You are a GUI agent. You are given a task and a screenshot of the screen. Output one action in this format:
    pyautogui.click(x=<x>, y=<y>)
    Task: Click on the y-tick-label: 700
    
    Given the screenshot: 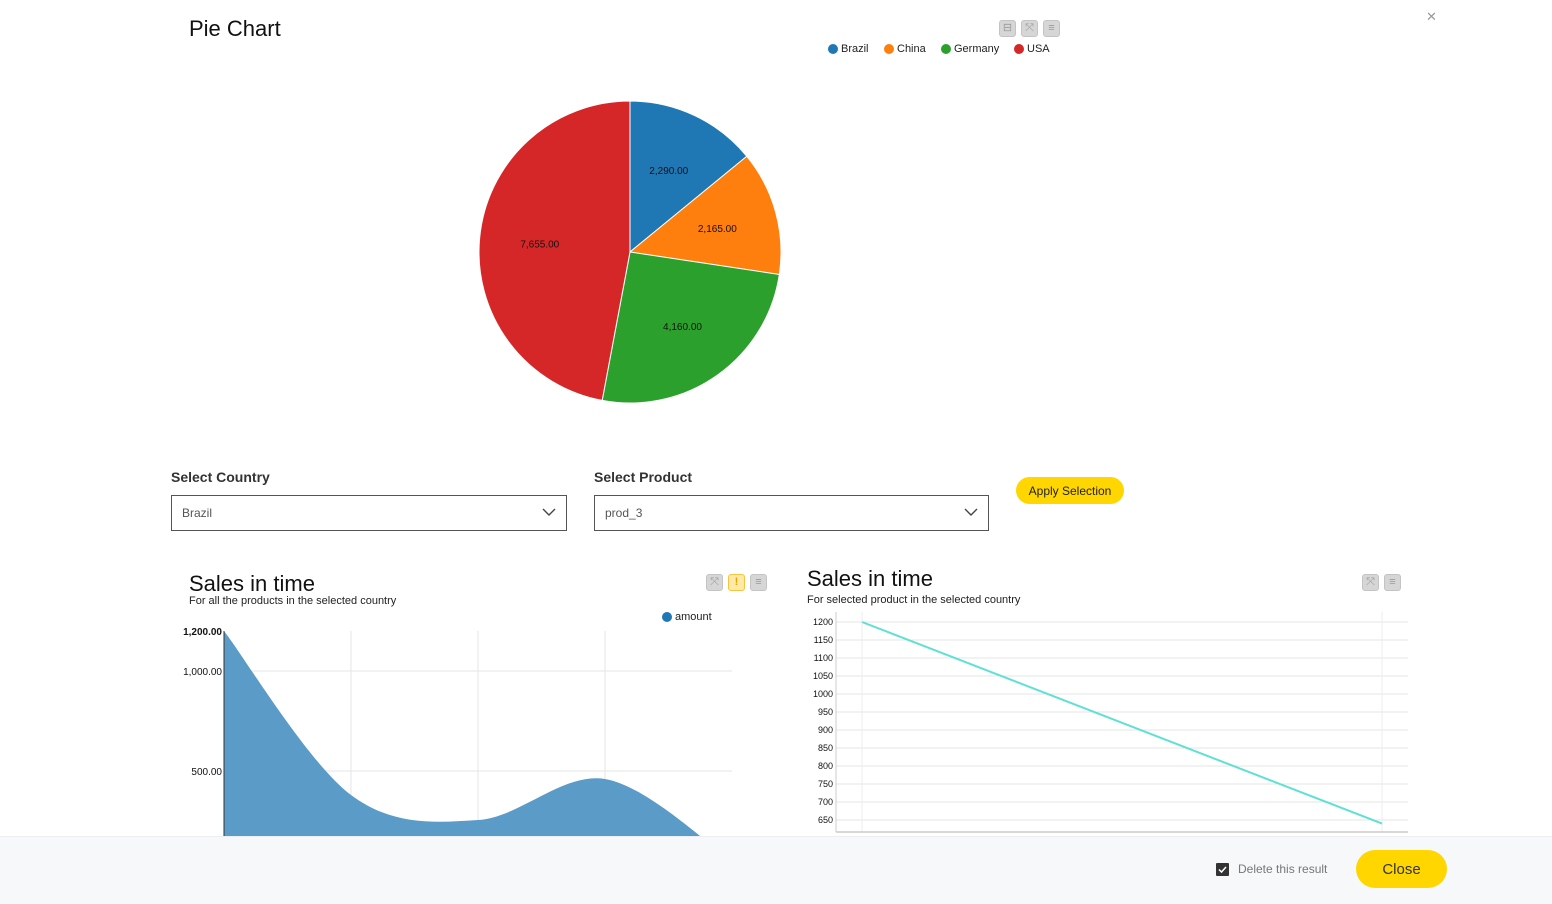 What is the action you would take?
    pyautogui.click(x=825, y=802)
    